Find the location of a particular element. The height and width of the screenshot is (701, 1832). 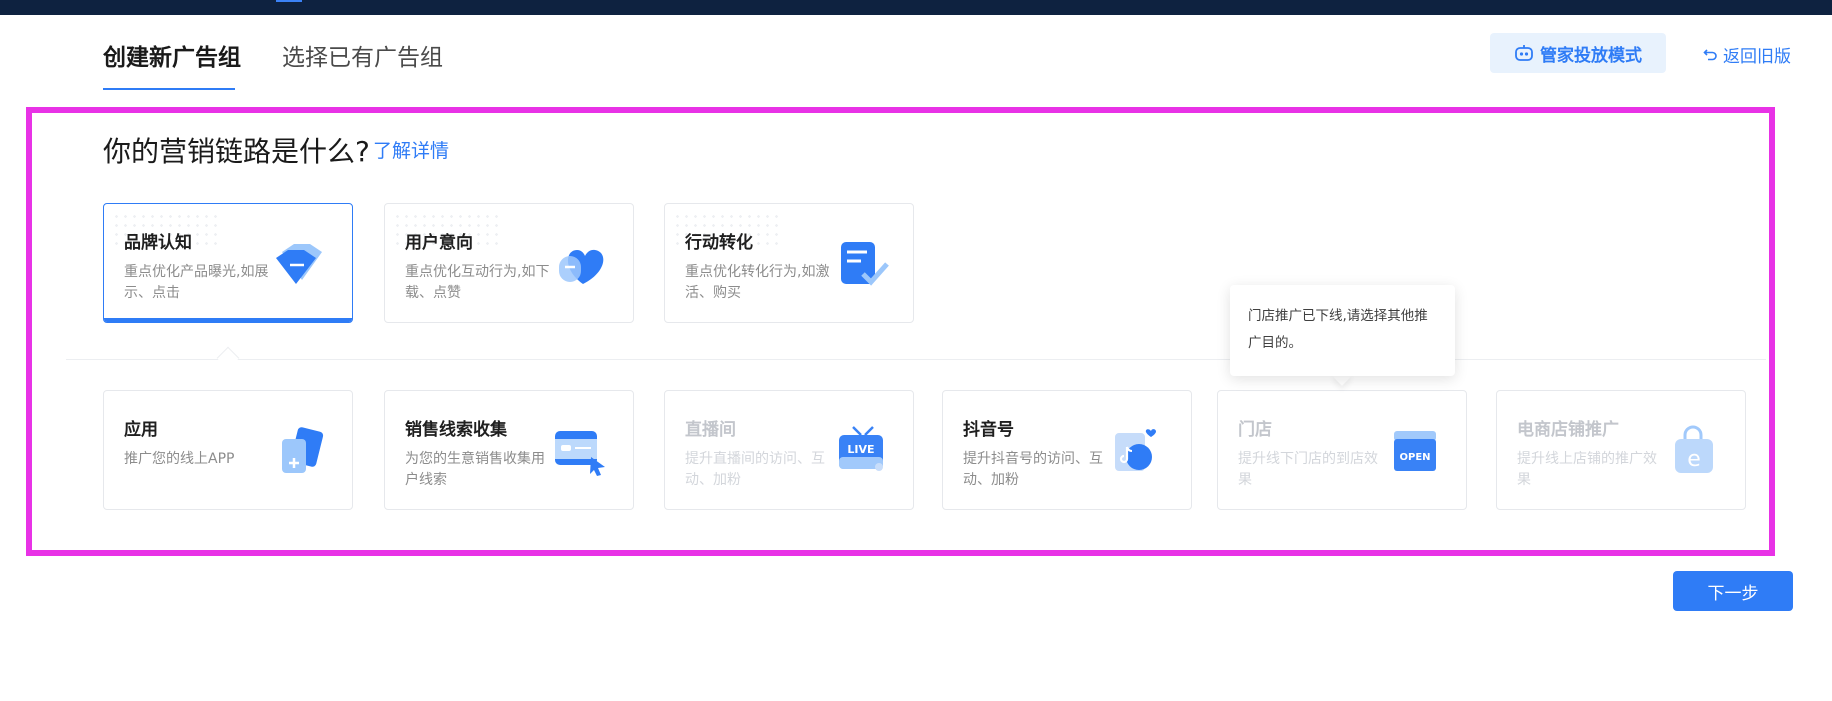

app-add-icon is located at coordinates (303, 450).